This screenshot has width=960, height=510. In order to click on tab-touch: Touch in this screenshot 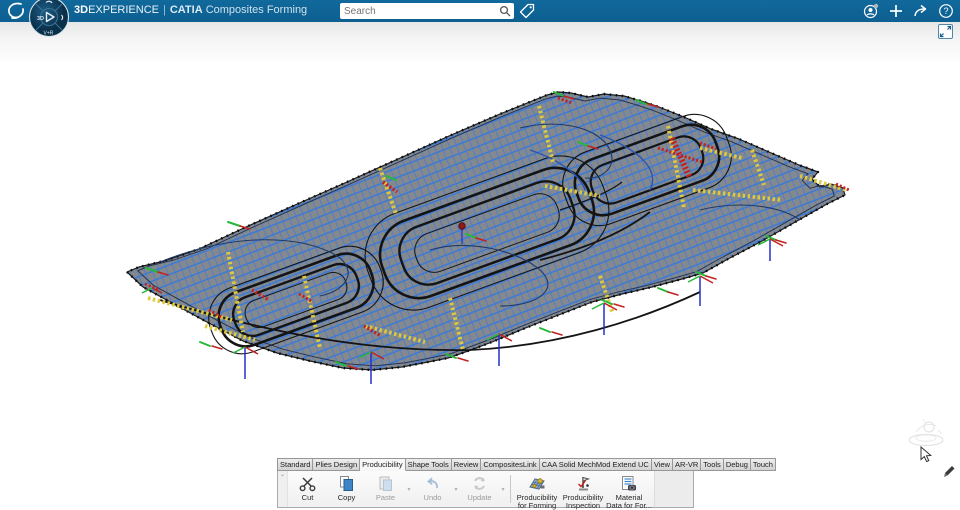, I will do `click(763, 464)`.